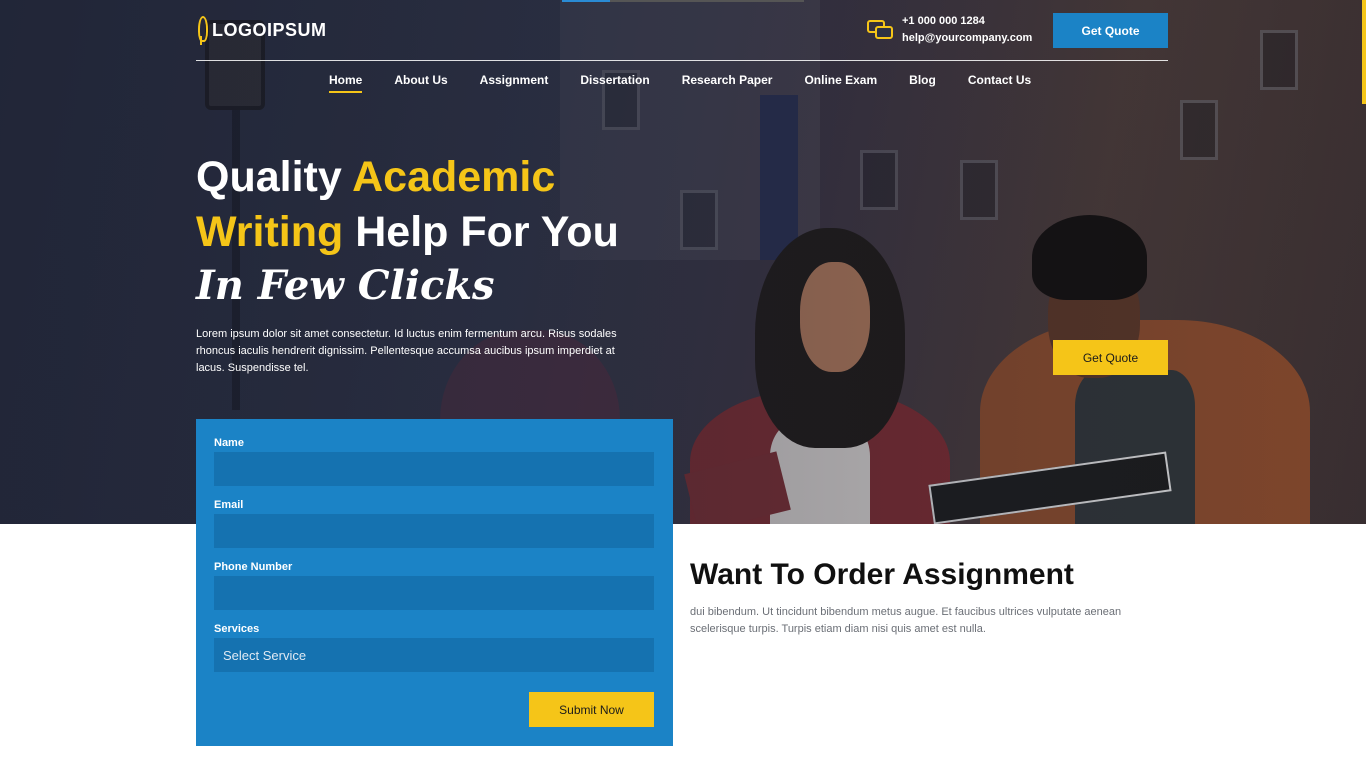 This screenshot has height=768, width=1366. What do you see at coordinates (682, 60) in the screenshot?
I see `header-divider` at bounding box center [682, 60].